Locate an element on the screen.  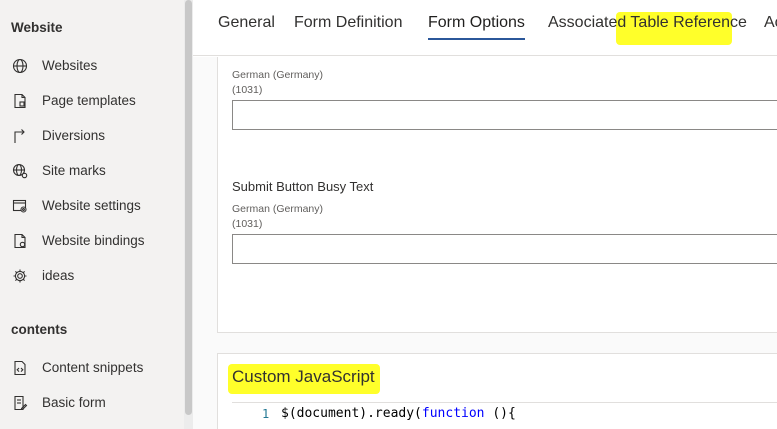
tab-form-options: Form Options is located at coordinates (476, 23).